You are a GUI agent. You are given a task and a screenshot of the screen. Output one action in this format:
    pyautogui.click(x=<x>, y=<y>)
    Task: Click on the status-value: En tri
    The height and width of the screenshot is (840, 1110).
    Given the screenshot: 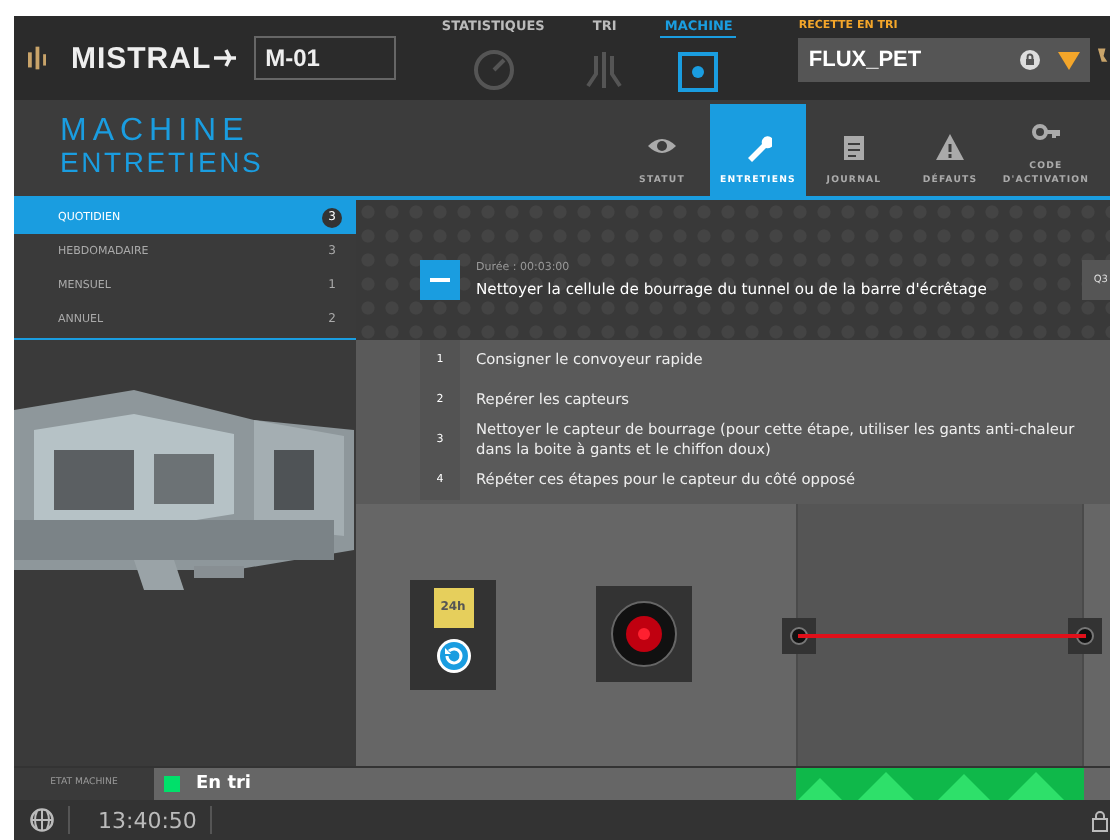 What is the action you would take?
    pyautogui.click(x=224, y=784)
    